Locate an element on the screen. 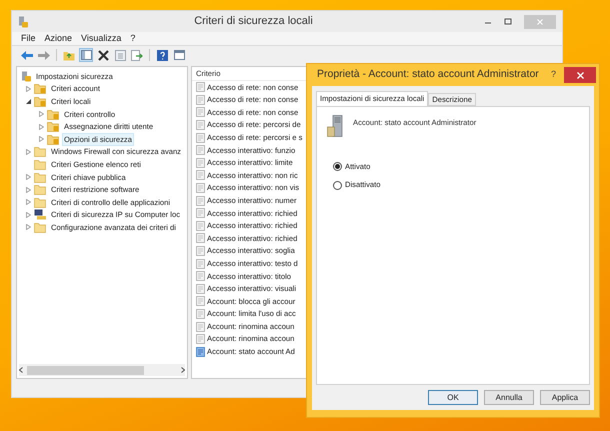  maximize-icon is located at coordinates (508, 21).